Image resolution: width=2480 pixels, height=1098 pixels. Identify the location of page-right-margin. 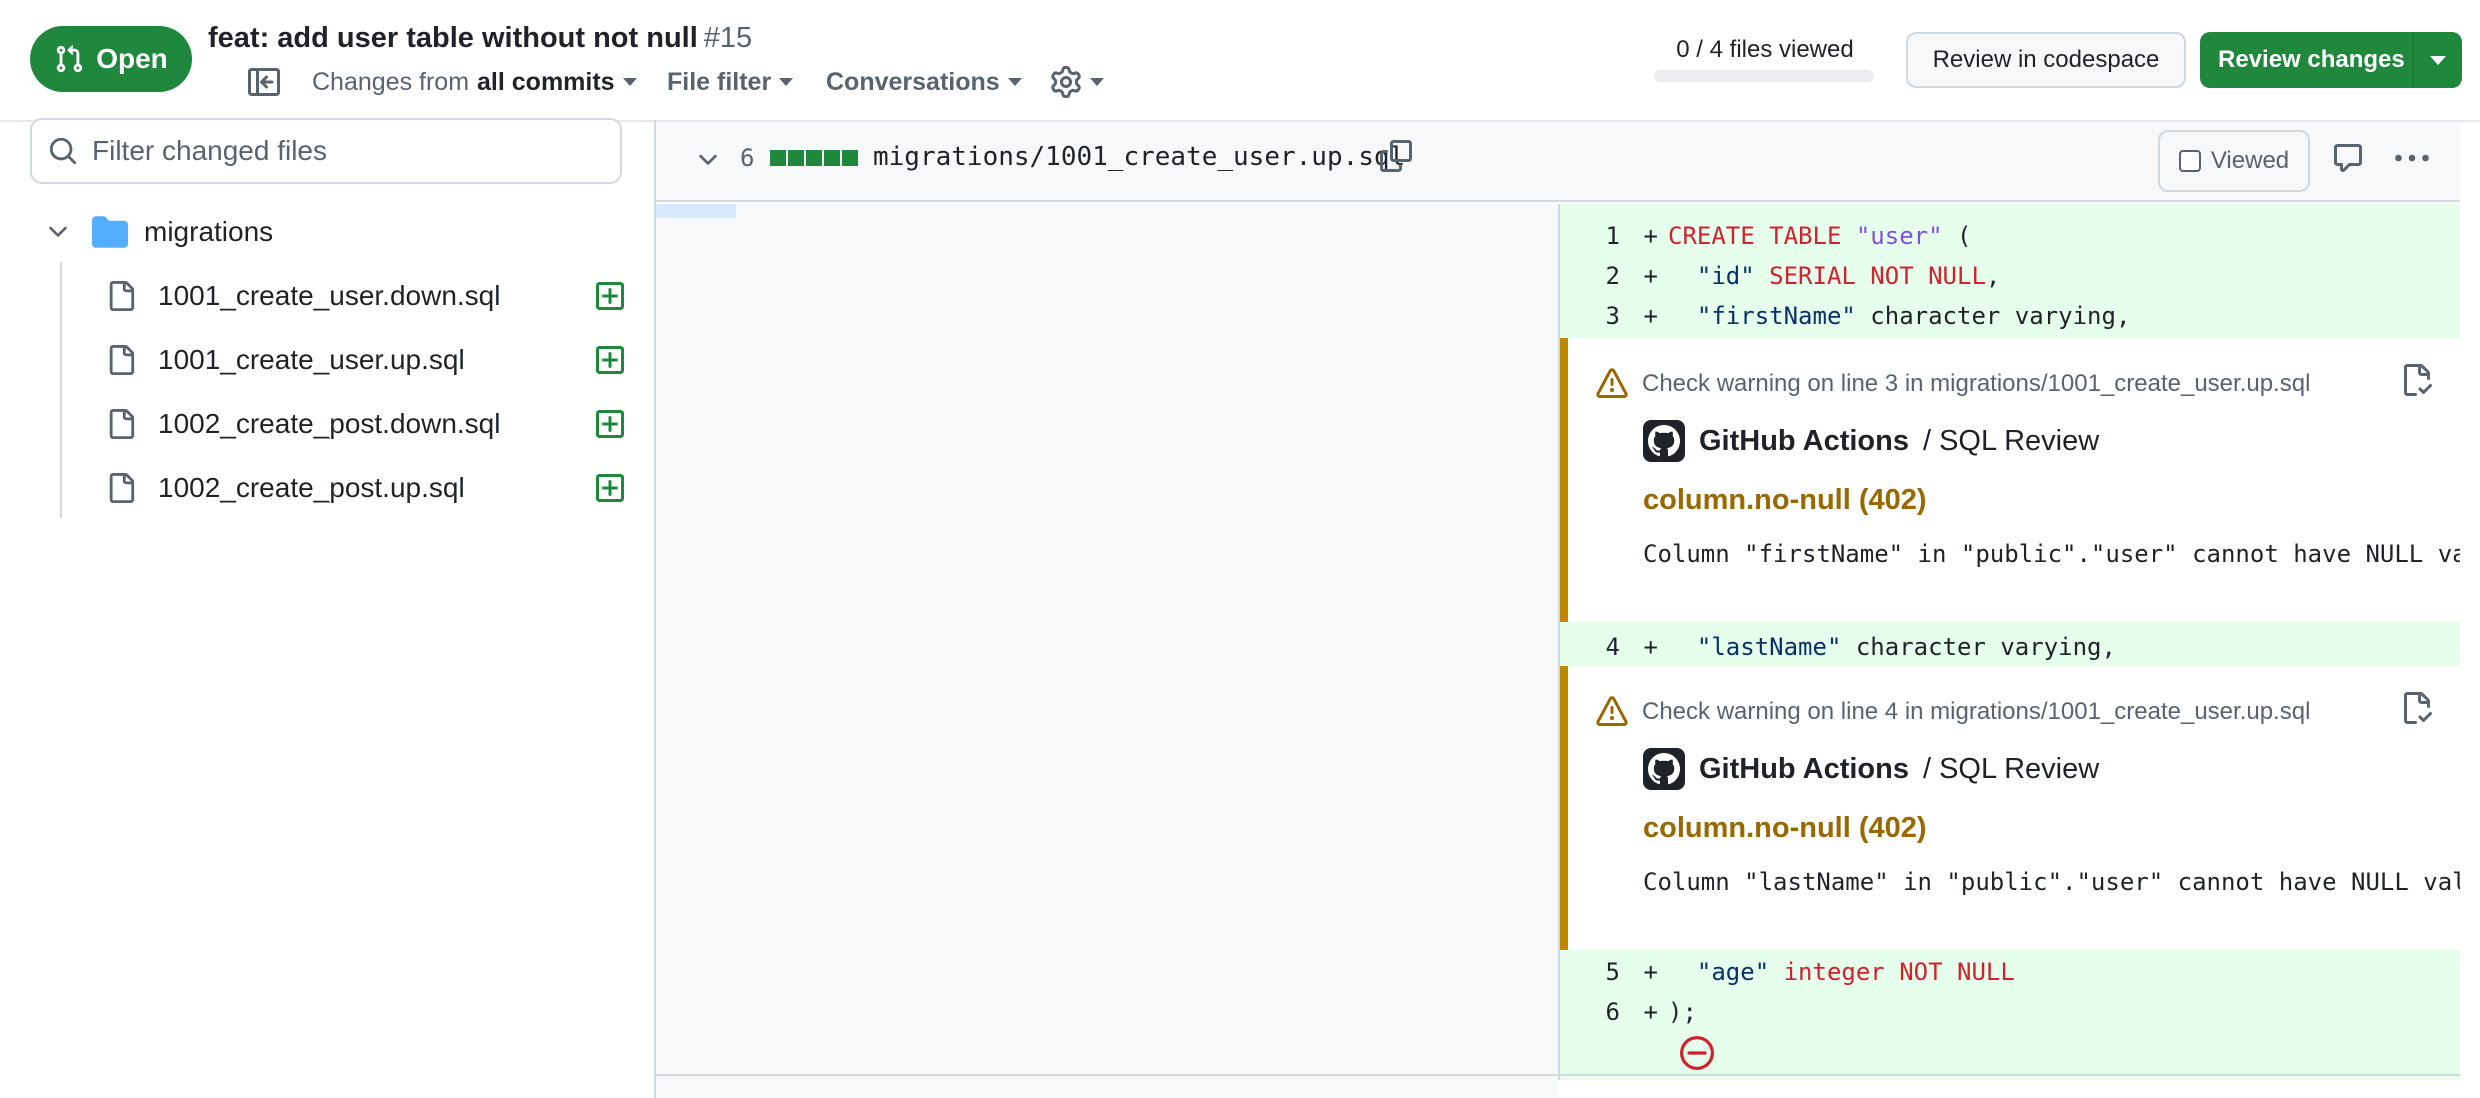
(2470, 610).